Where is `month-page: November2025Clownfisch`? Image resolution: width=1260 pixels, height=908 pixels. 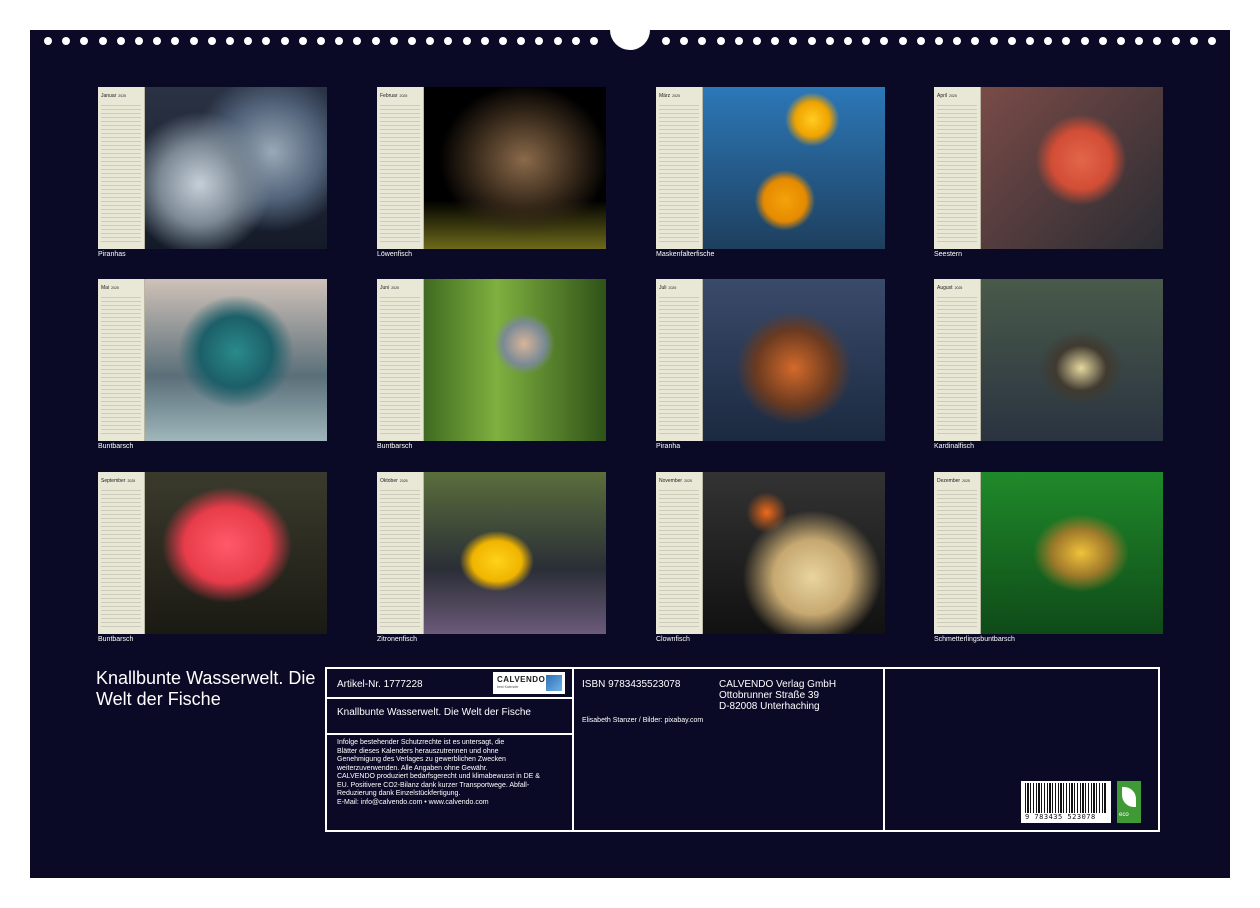 month-page: November2025Clownfisch is located at coordinates (770, 561).